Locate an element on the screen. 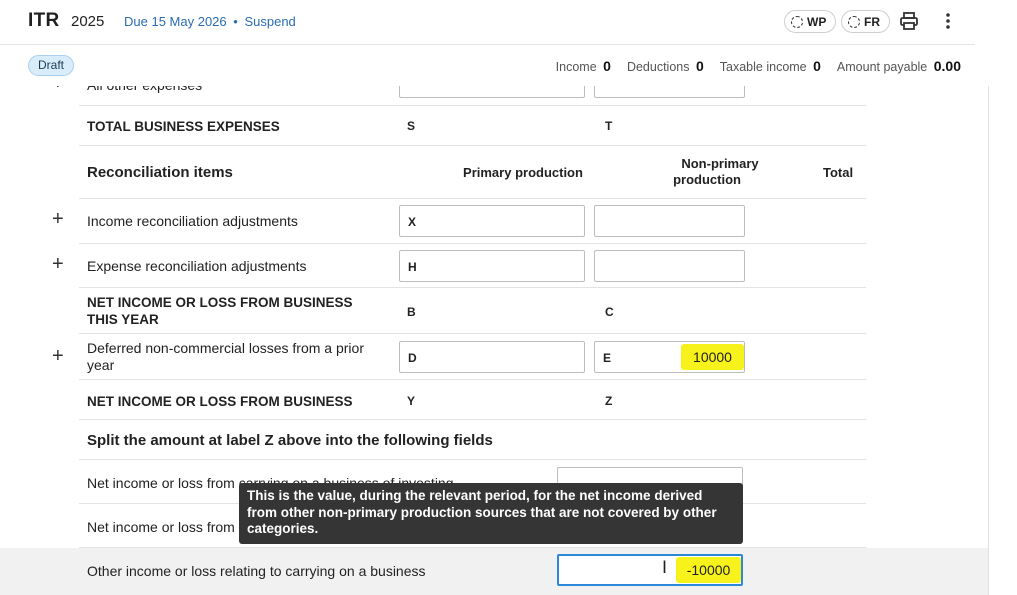  label-code: Z is located at coordinates (609, 401).